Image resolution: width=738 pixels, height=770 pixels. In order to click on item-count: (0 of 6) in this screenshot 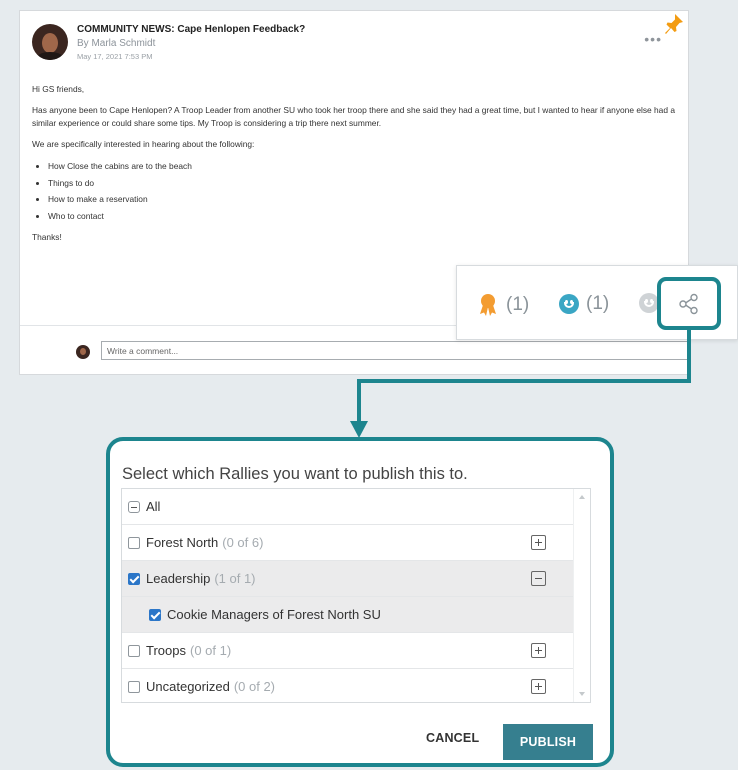, I will do `click(243, 542)`.